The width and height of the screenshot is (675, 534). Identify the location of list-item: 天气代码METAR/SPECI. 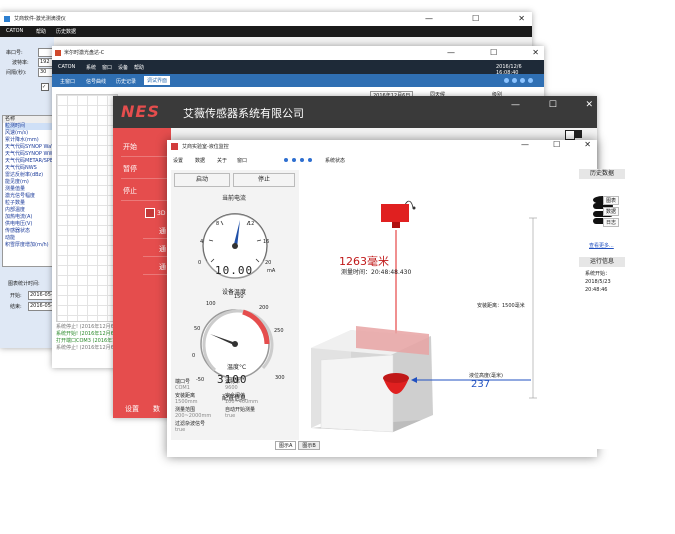
(30, 161).